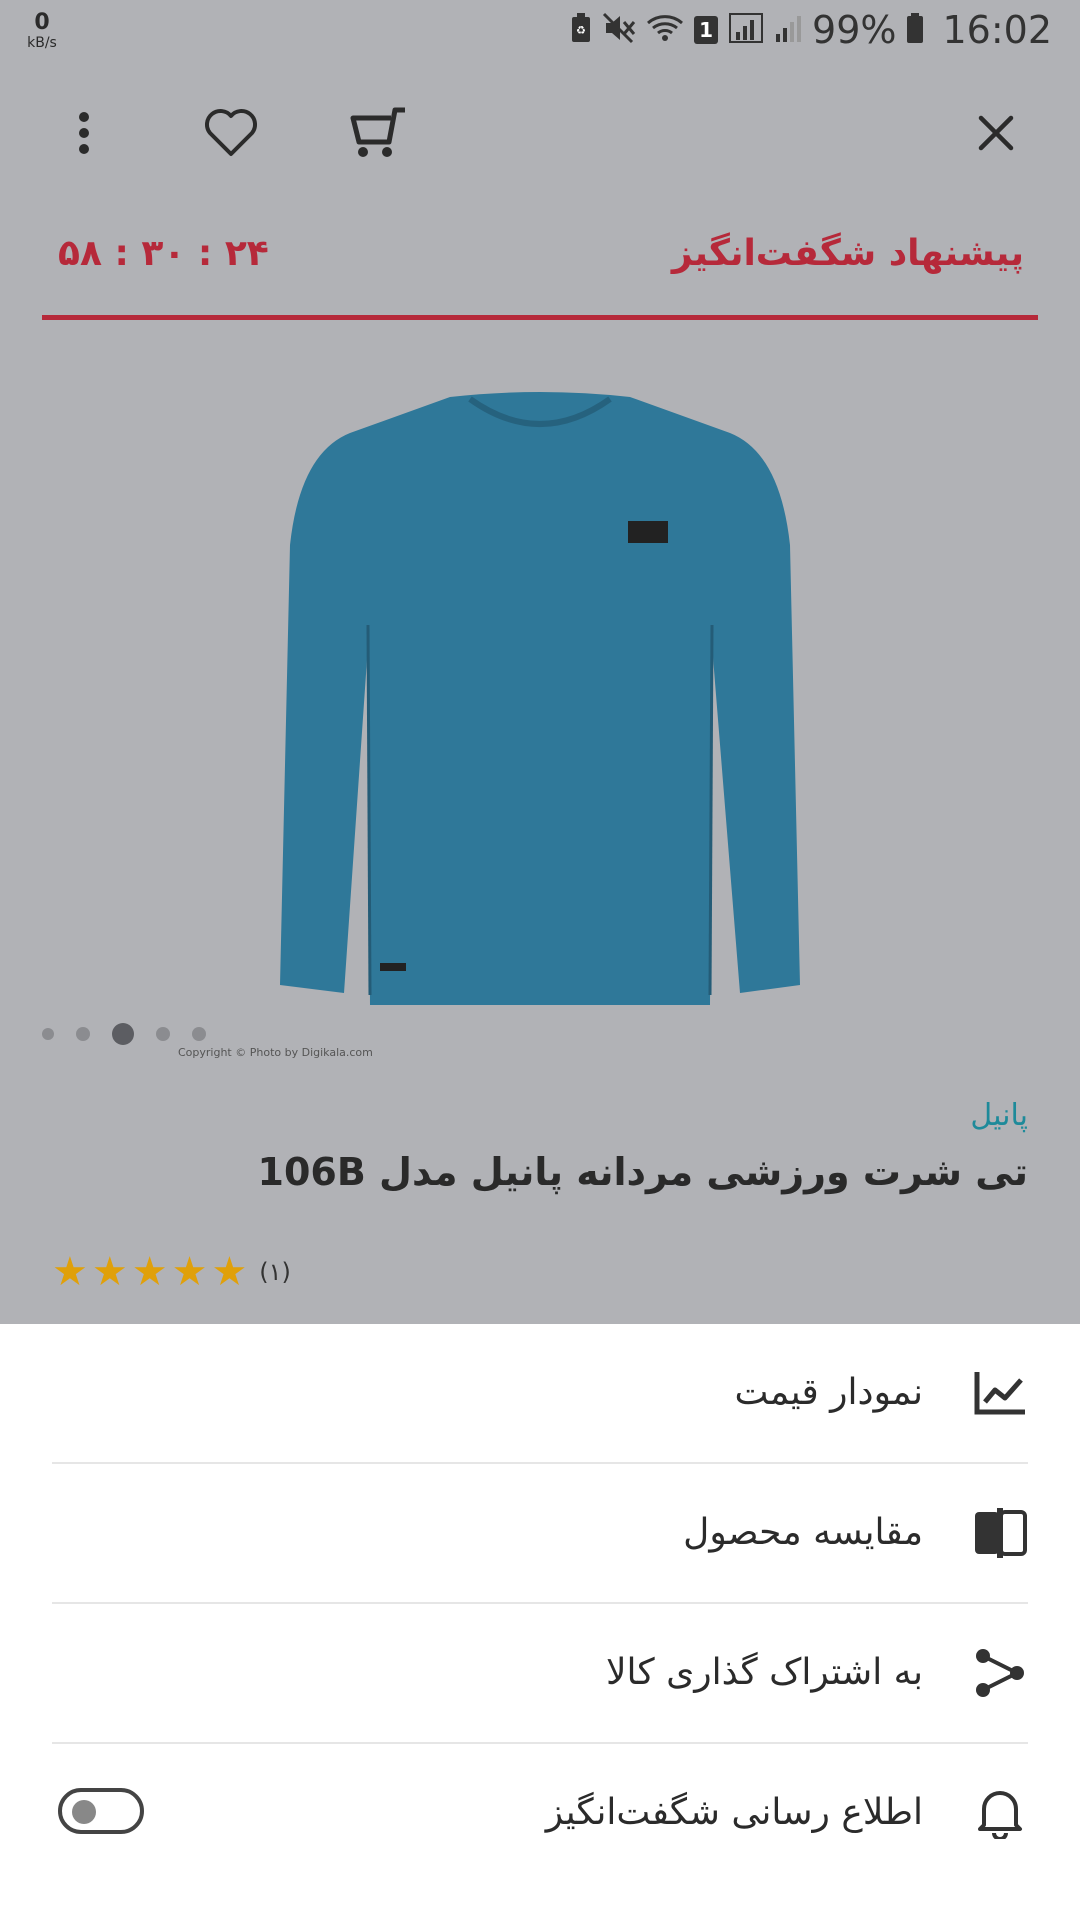  I want to click on heart-icon, so click(231, 135).